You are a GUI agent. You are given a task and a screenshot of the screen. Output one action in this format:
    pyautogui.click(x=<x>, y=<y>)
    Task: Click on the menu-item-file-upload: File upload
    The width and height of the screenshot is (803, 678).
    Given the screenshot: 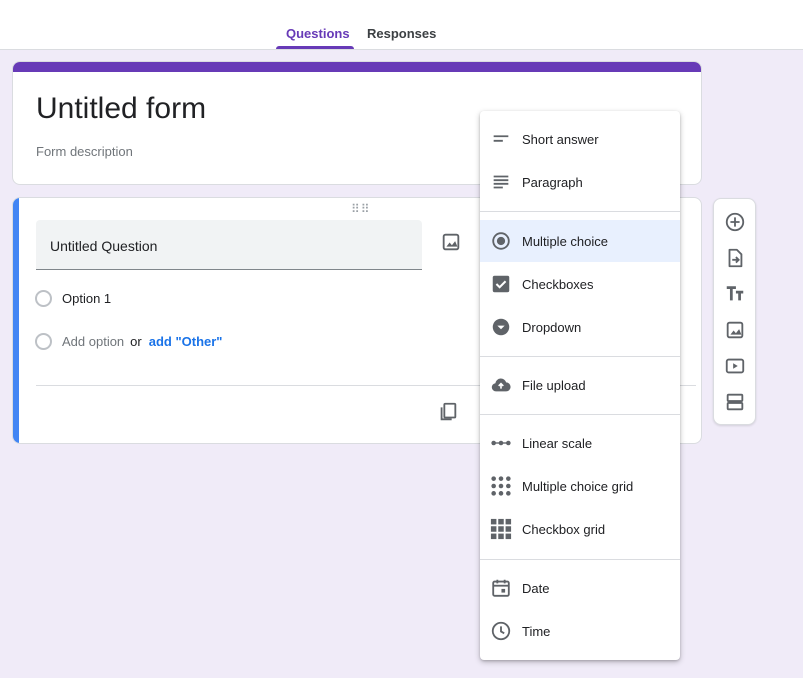 What is the action you would take?
    pyautogui.click(x=580, y=385)
    